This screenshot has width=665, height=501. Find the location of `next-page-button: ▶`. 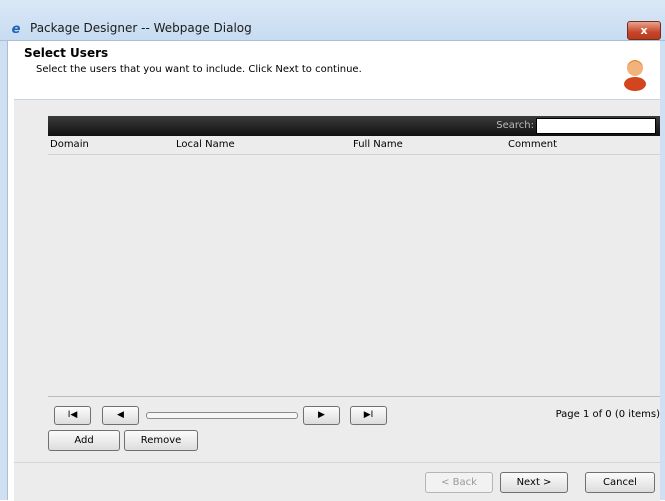

next-page-button: ▶ is located at coordinates (321, 415).